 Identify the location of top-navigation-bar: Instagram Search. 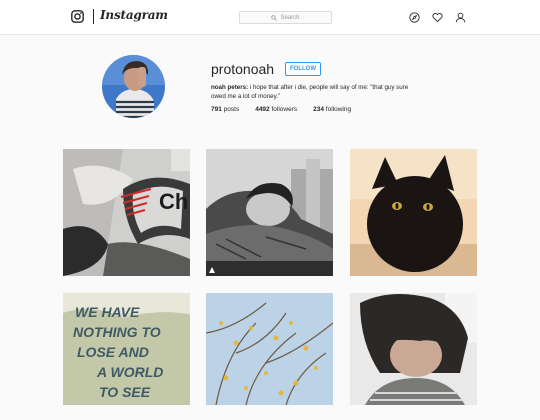
(270, 17).